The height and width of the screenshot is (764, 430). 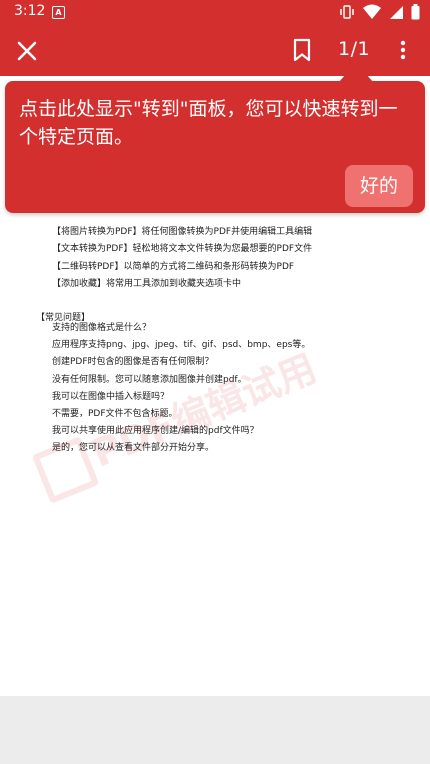 What do you see at coordinates (372, 11) in the screenshot?
I see `wifi-icon` at bounding box center [372, 11].